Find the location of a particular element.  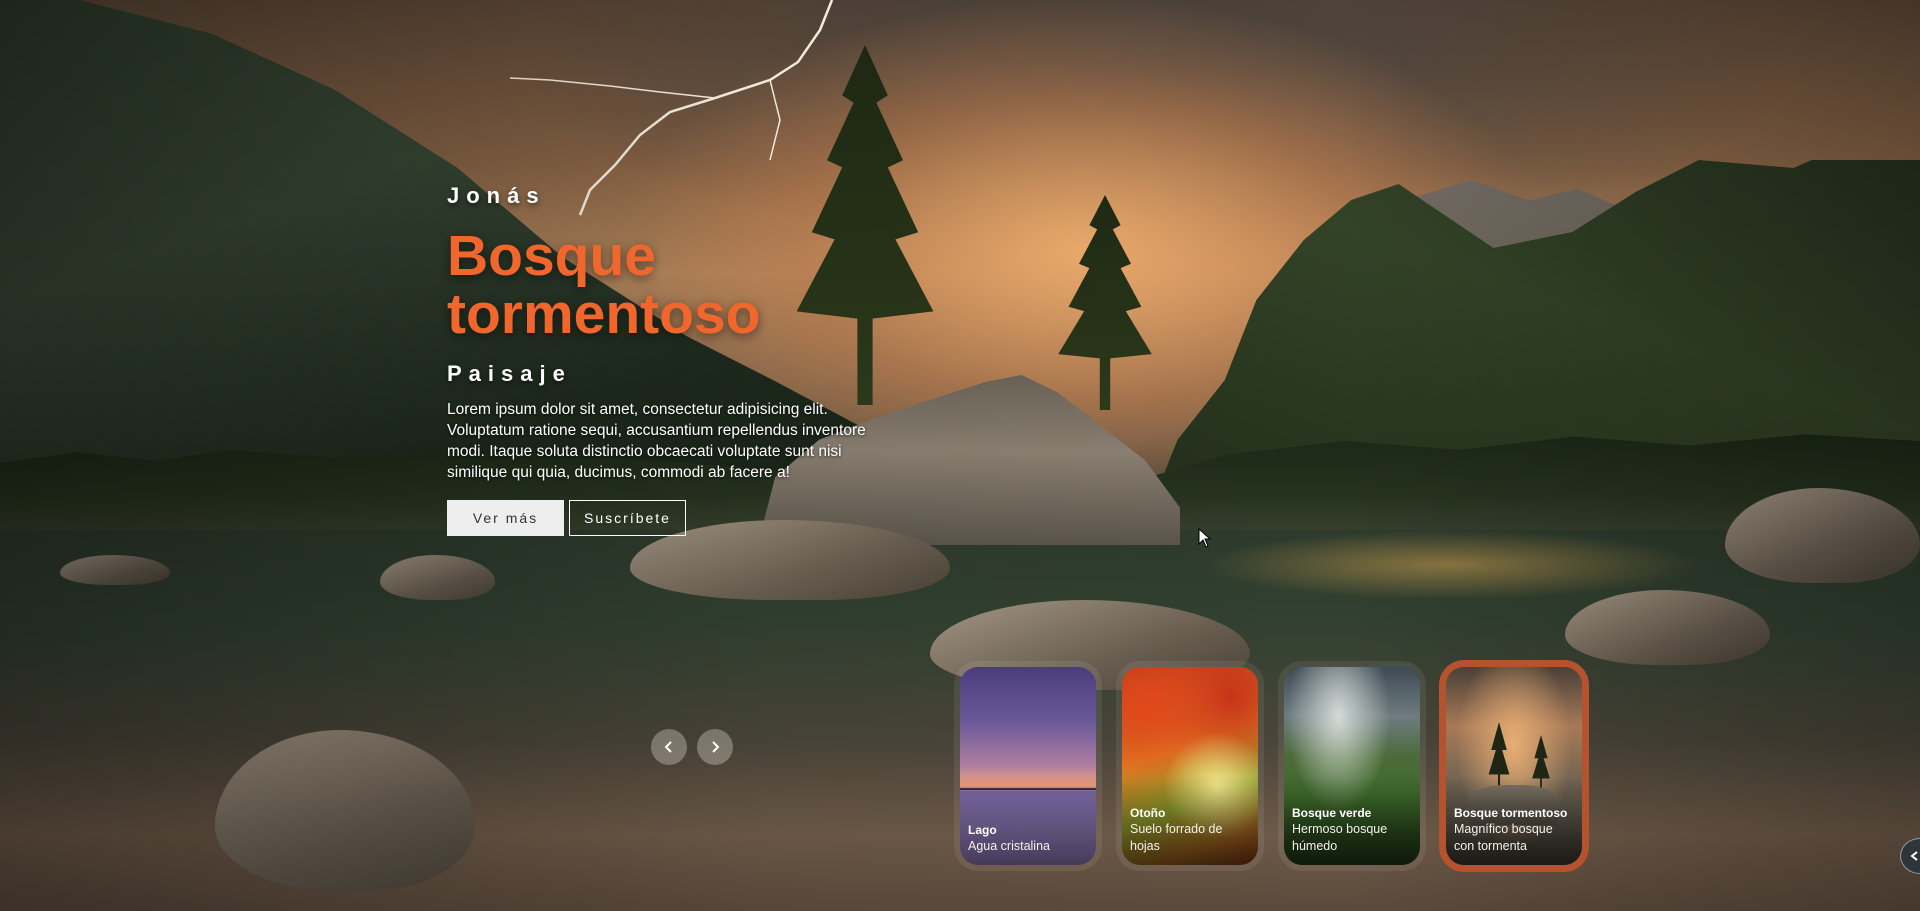

thumbnail-card: Lago Agua cristalina is located at coordinates (1028, 766).